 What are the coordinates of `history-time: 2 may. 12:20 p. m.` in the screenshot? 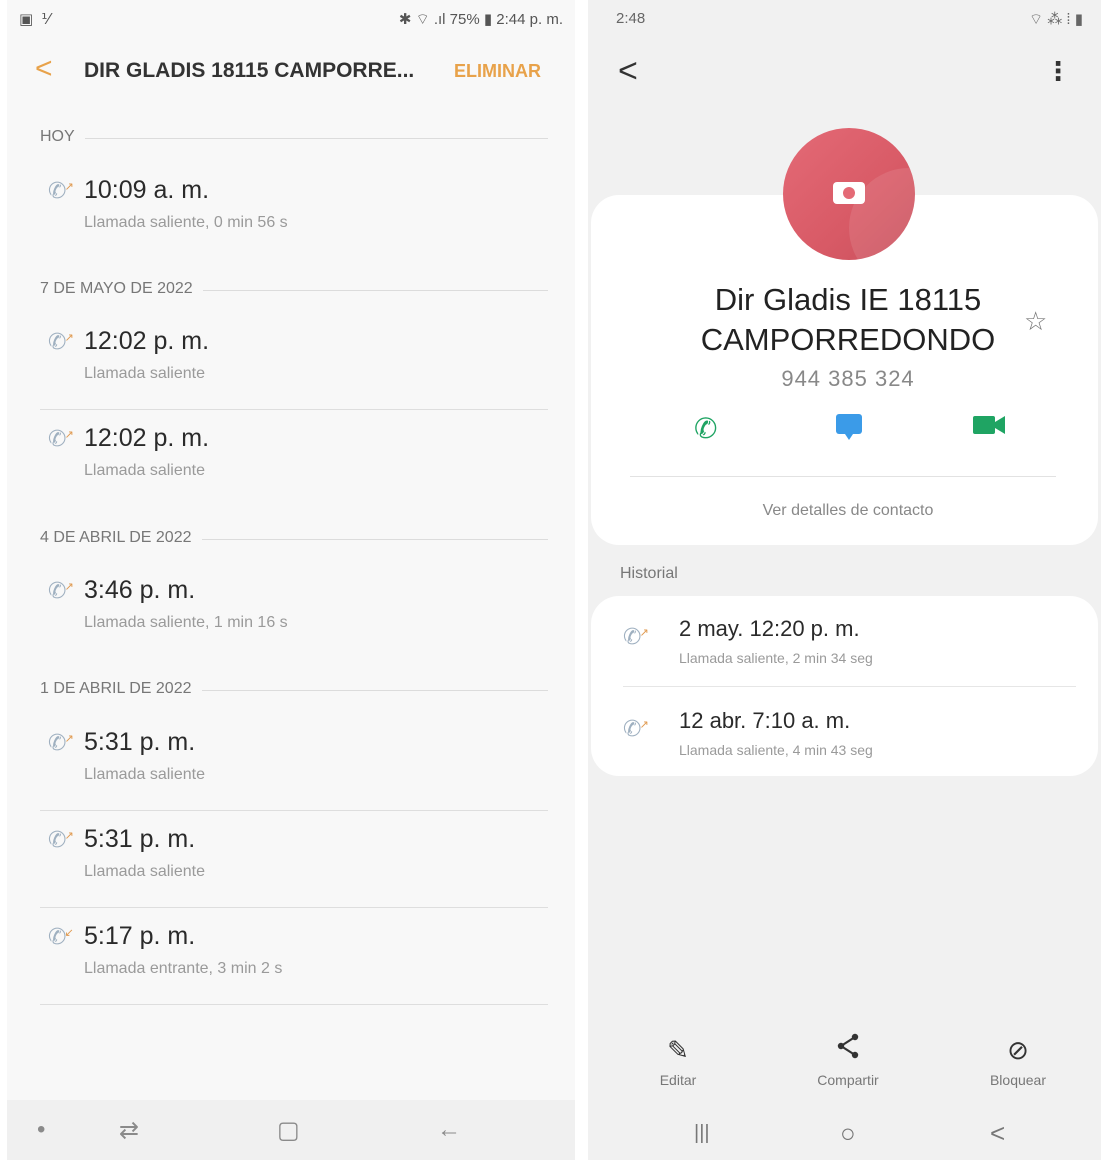 It's located at (769, 628).